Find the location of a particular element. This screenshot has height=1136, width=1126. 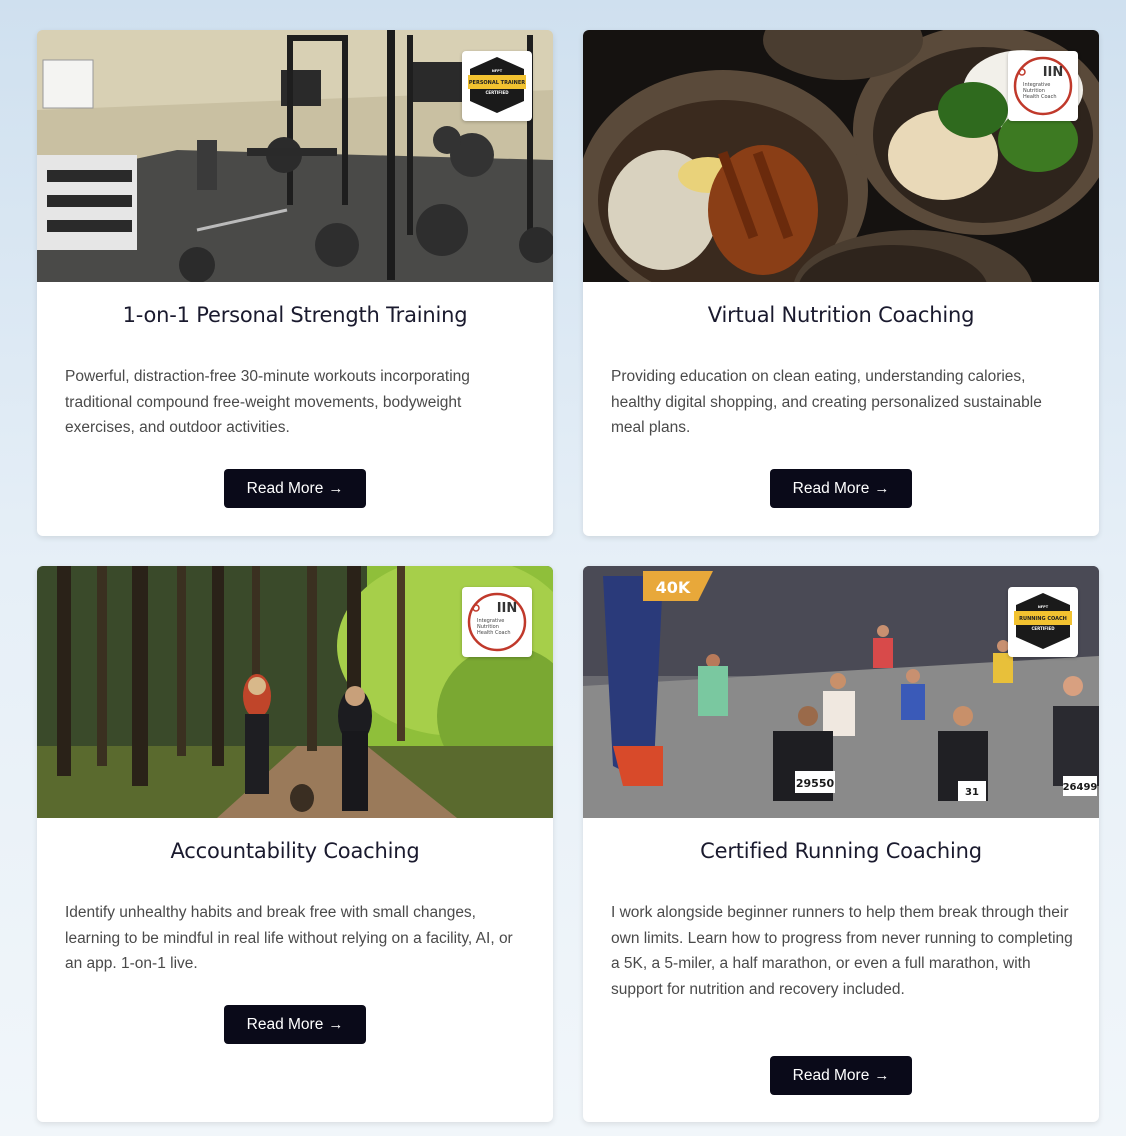

forest-walk-photo: IIN Integrative Nutrition Health Coach is located at coordinates (295, 692).